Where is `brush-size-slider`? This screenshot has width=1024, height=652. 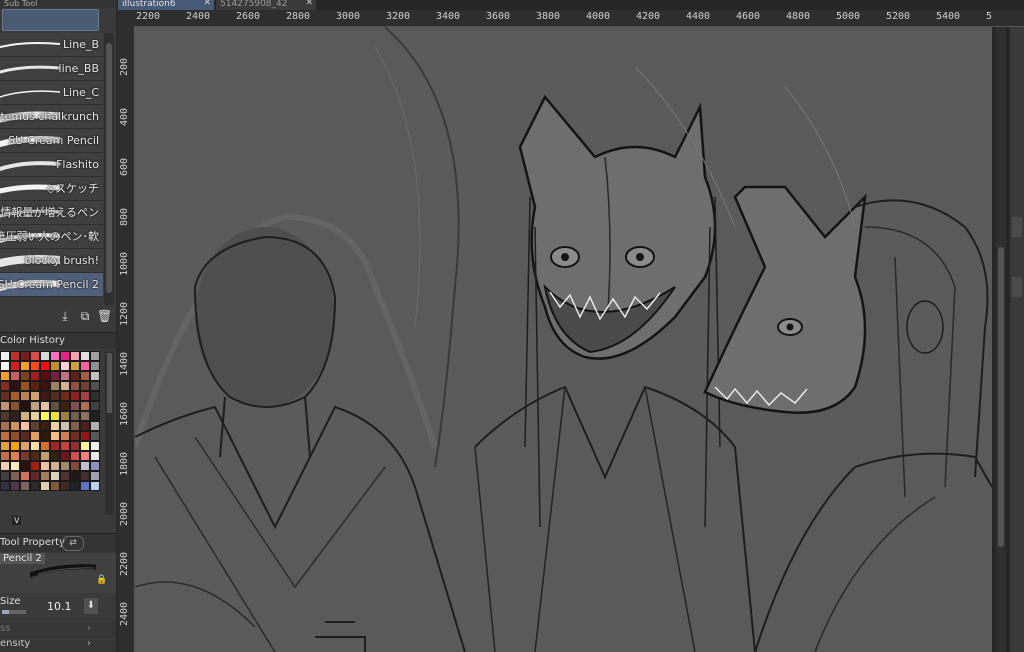
brush-size-slider is located at coordinates (14, 612).